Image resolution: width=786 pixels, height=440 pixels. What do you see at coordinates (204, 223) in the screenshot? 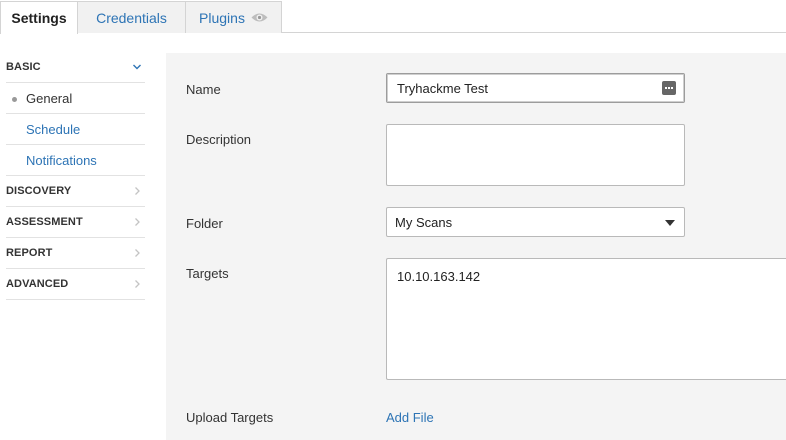
I see `folder-label: Folder` at bounding box center [204, 223].